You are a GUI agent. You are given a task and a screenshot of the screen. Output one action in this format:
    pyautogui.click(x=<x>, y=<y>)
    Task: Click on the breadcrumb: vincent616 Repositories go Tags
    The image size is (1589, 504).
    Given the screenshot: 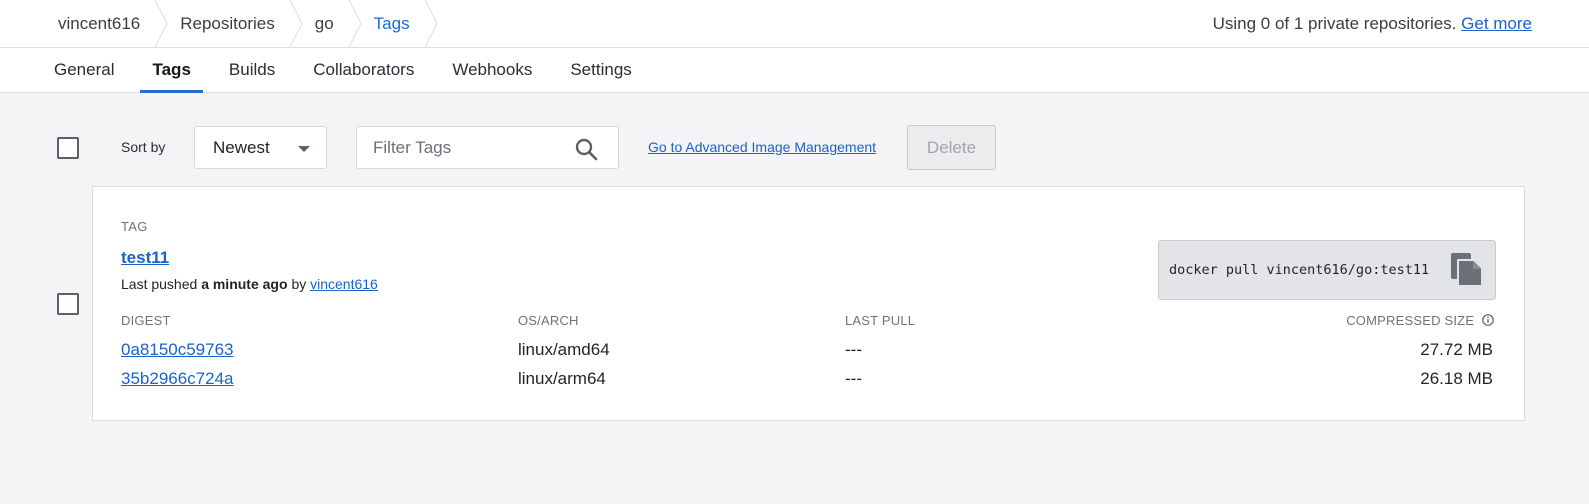 What is the action you would take?
    pyautogui.click(x=239, y=23)
    